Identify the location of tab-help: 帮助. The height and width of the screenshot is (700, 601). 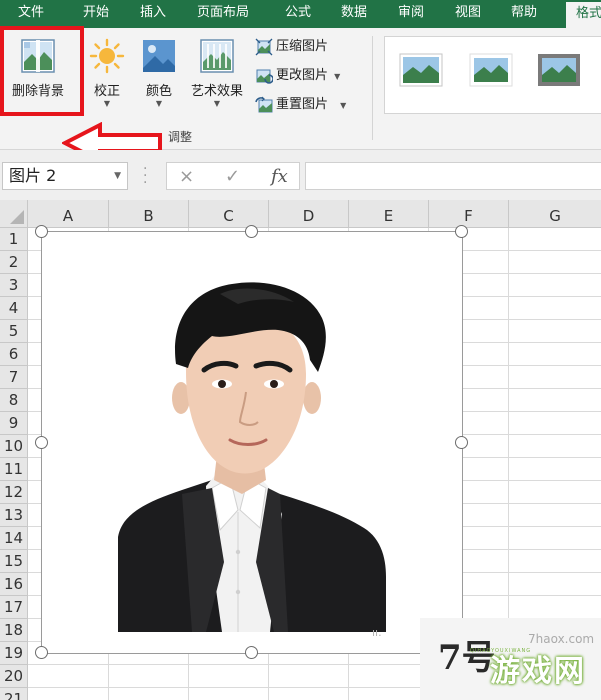
(524, 14).